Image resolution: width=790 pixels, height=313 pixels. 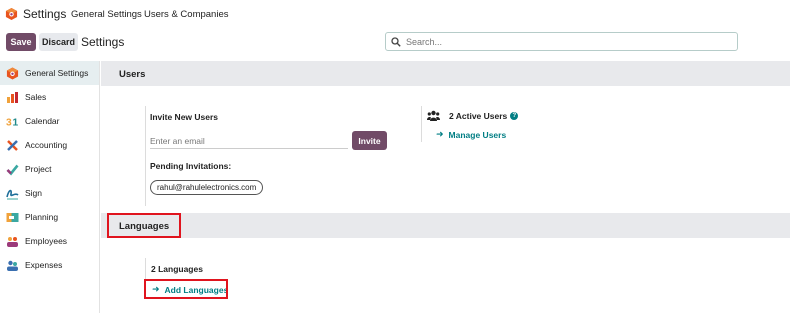 I want to click on active-users-count: 2 Active Users ?, so click(x=484, y=116).